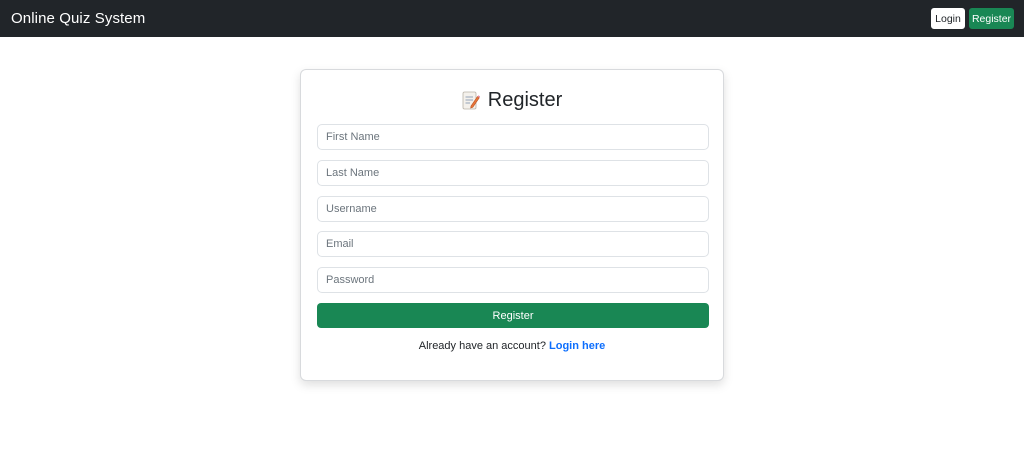 The height and width of the screenshot is (463, 1024). Describe the element at coordinates (948, 18) in the screenshot. I see `nav-login-button: Login` at that location.